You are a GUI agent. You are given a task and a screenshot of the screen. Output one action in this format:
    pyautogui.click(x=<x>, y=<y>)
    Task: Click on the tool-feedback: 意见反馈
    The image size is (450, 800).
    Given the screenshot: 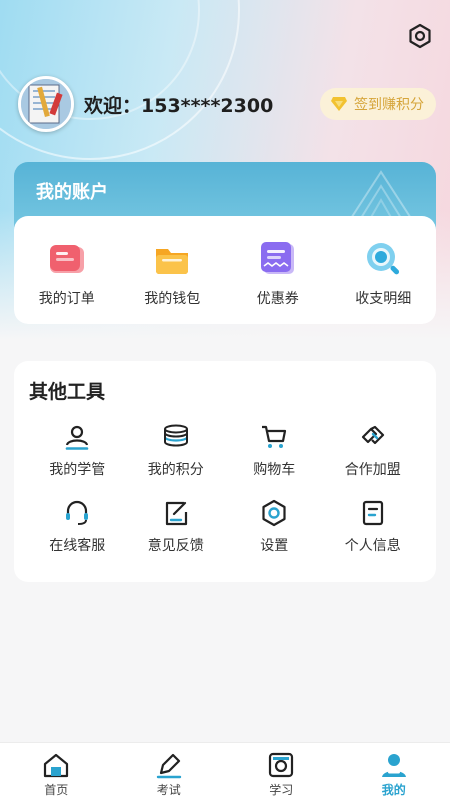 What is the action you would take?
    pyautogui.click(x=176, y=526)
    